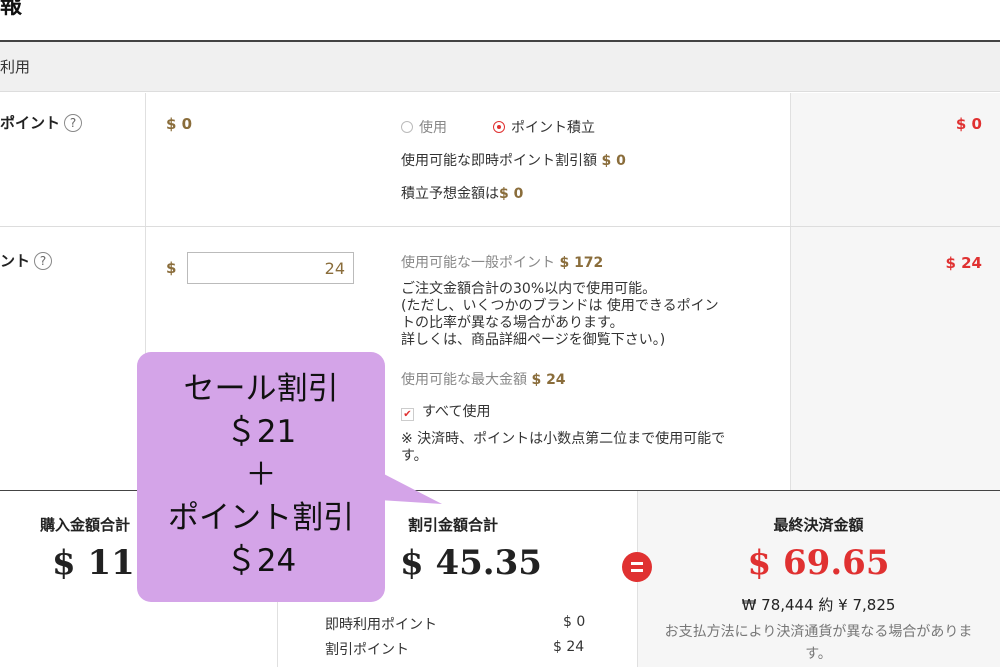 This screenshot has width=1000, height=667. Describe the element at coordinates (963, 263) in the screenshot. I see `general-point-result: $ 24` at that location.